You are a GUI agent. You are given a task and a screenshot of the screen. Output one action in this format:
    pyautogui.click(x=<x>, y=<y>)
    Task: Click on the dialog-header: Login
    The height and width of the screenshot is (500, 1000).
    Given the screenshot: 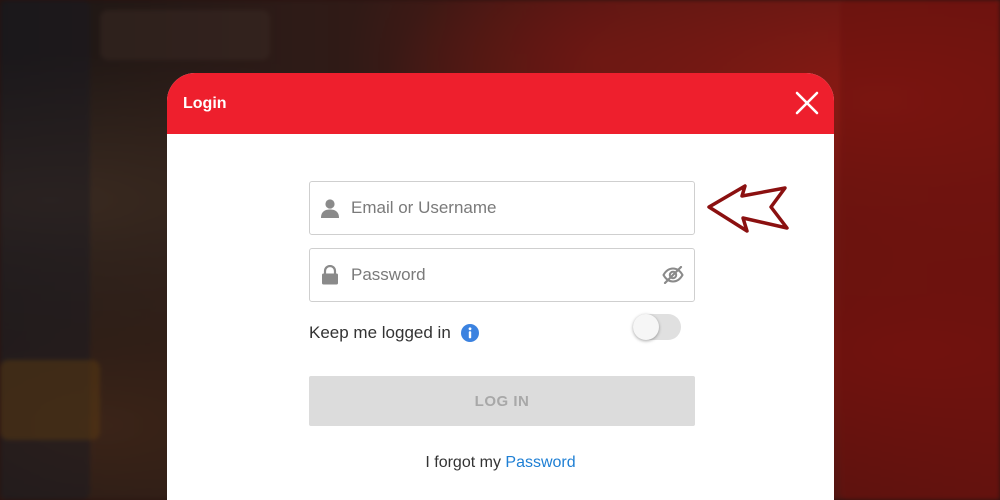 What is the action you would take?
    pyautogui.click(x=500, y=103)
    